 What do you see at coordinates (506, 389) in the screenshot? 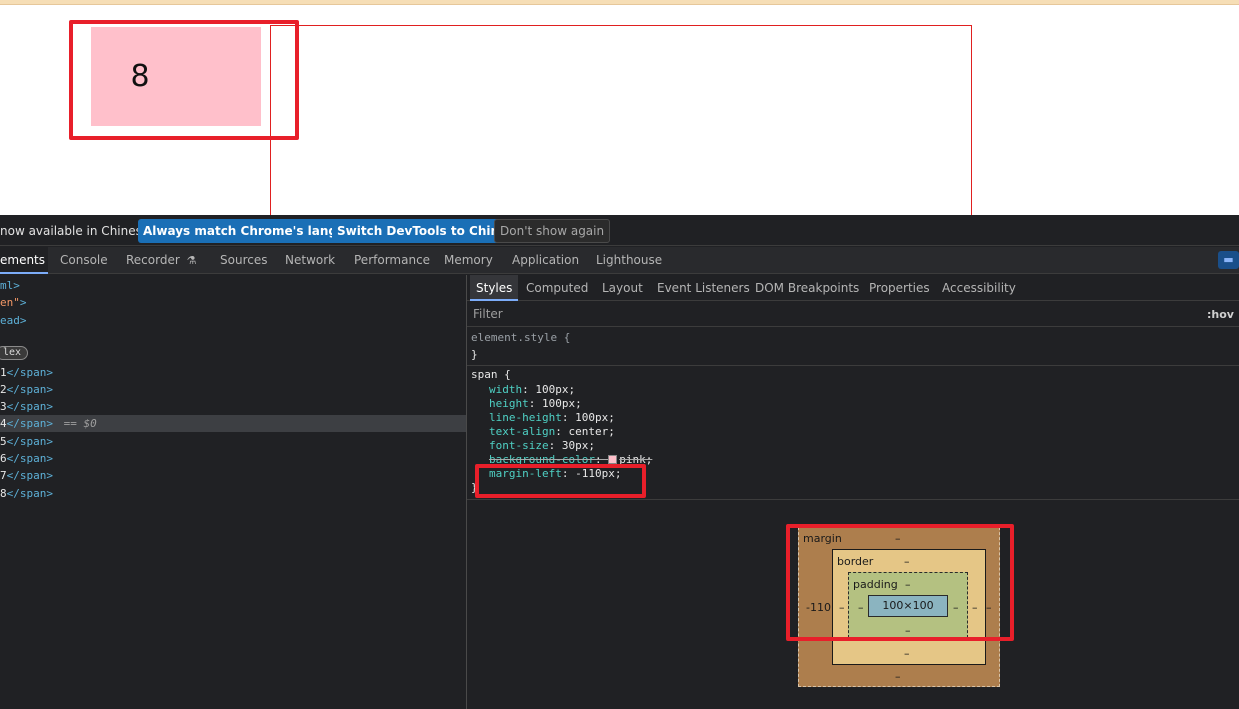
I see `css-prop: width` at bounding box center [506, 389].